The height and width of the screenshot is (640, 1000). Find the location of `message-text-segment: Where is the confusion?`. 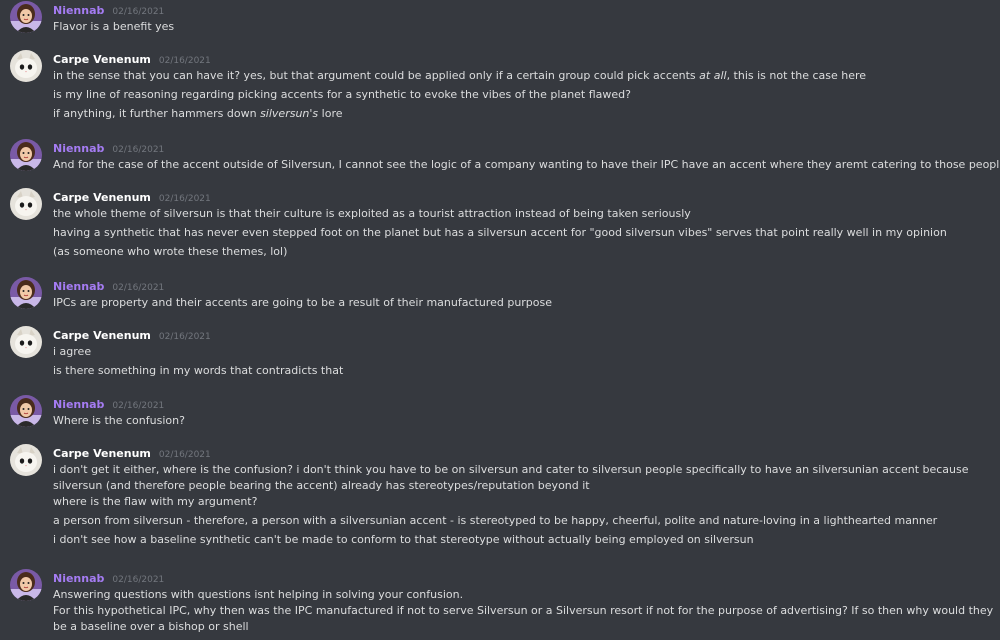

message-text-segment: Where is the confusion? is located at coordinates (119, 420).